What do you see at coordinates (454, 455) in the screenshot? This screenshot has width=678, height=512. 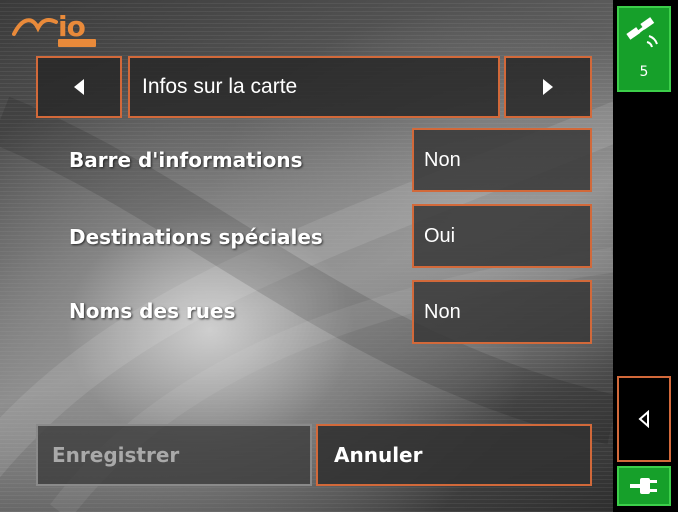 I see `cancel-button: Annuler` at bounding box center [454, 455].